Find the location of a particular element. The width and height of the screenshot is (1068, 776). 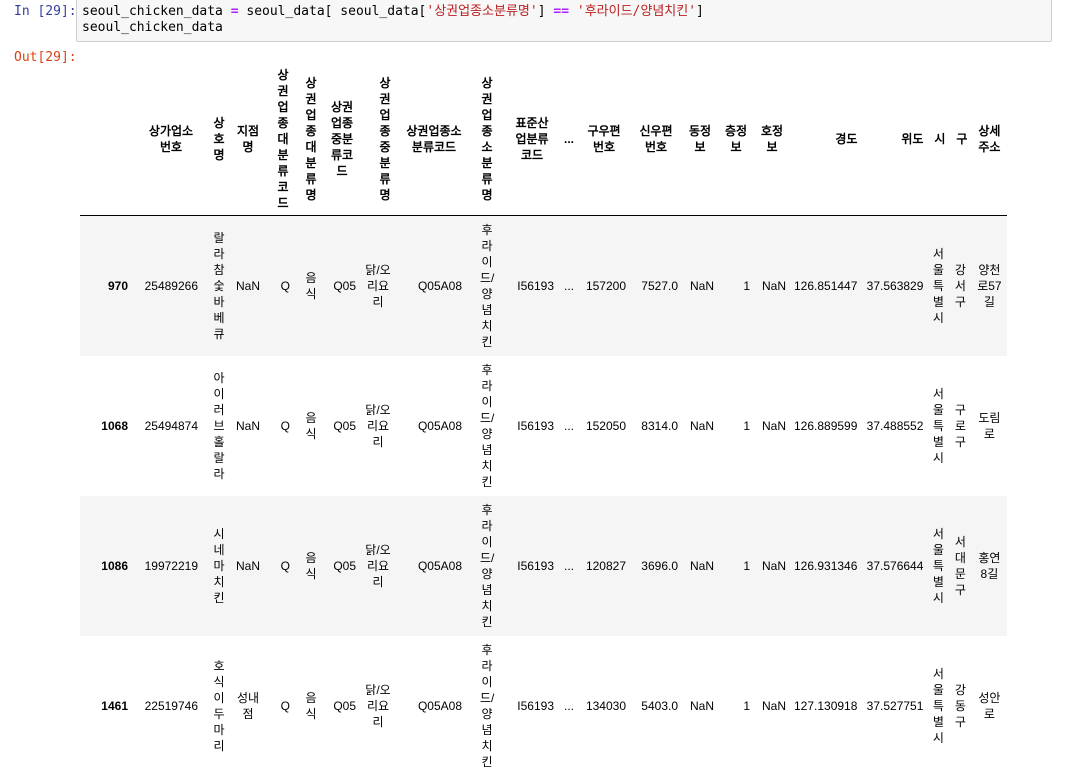

name-cell: 시네마치킨 is located at coordinates (219, 565).